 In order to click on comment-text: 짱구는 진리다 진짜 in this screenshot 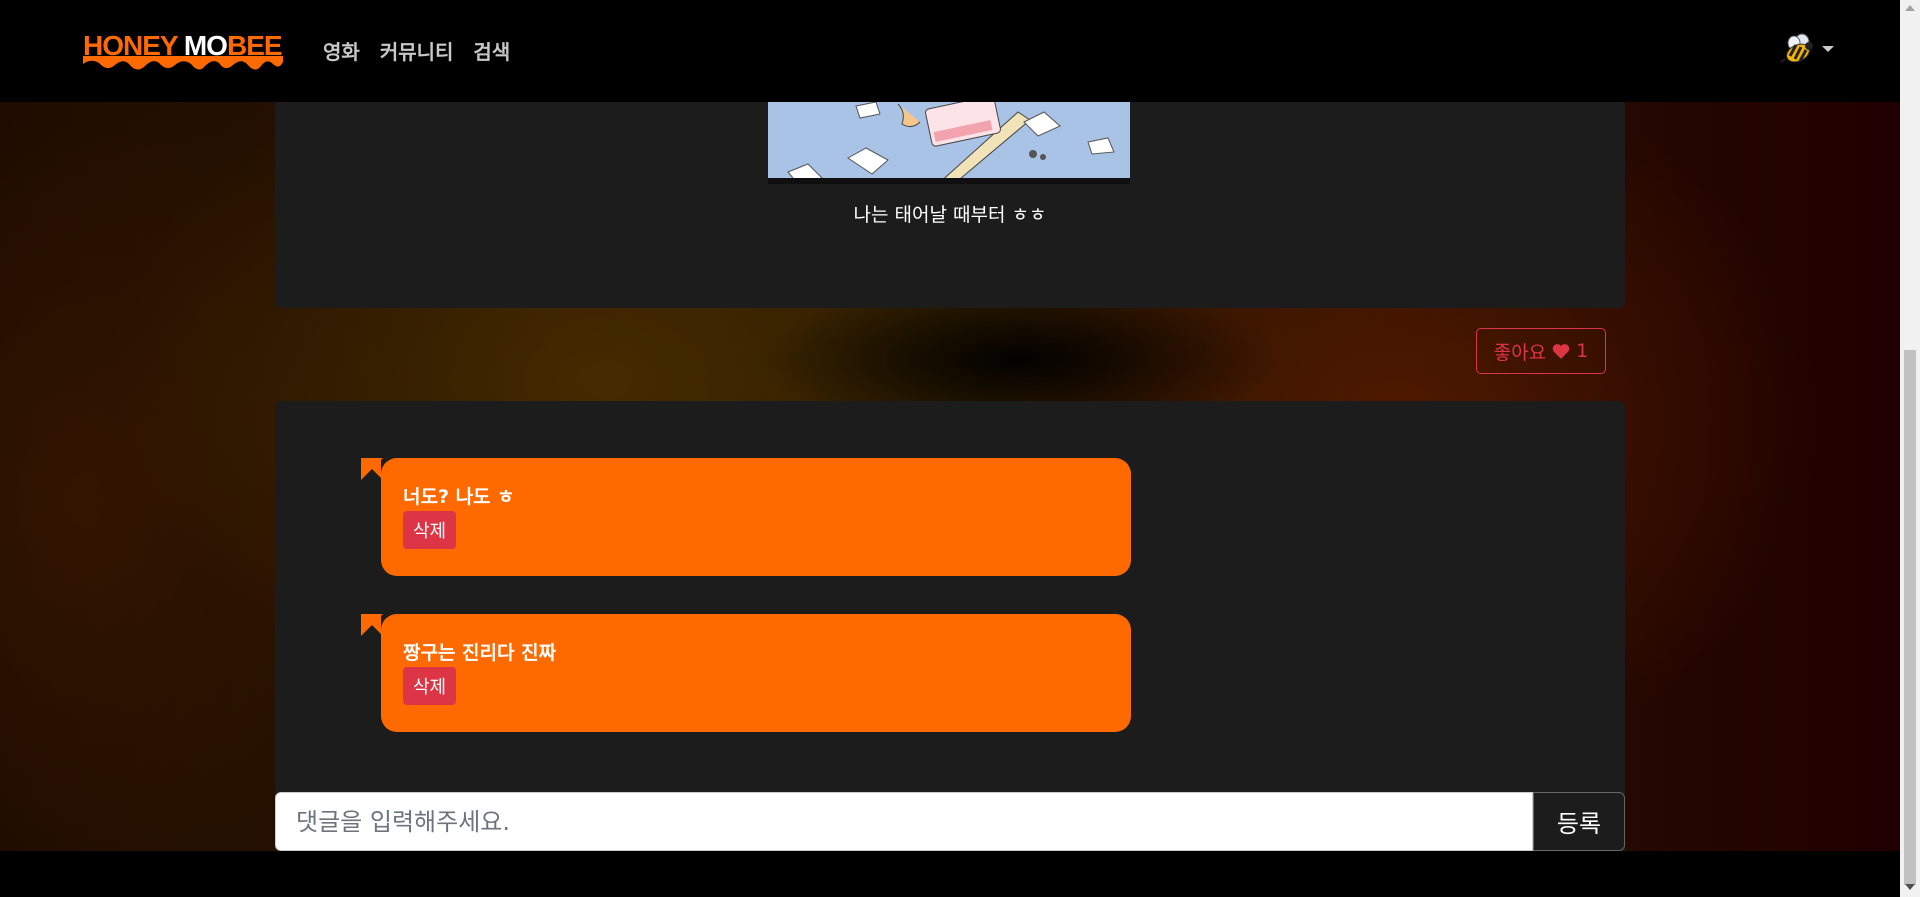, I will do `click(480, 653)`.